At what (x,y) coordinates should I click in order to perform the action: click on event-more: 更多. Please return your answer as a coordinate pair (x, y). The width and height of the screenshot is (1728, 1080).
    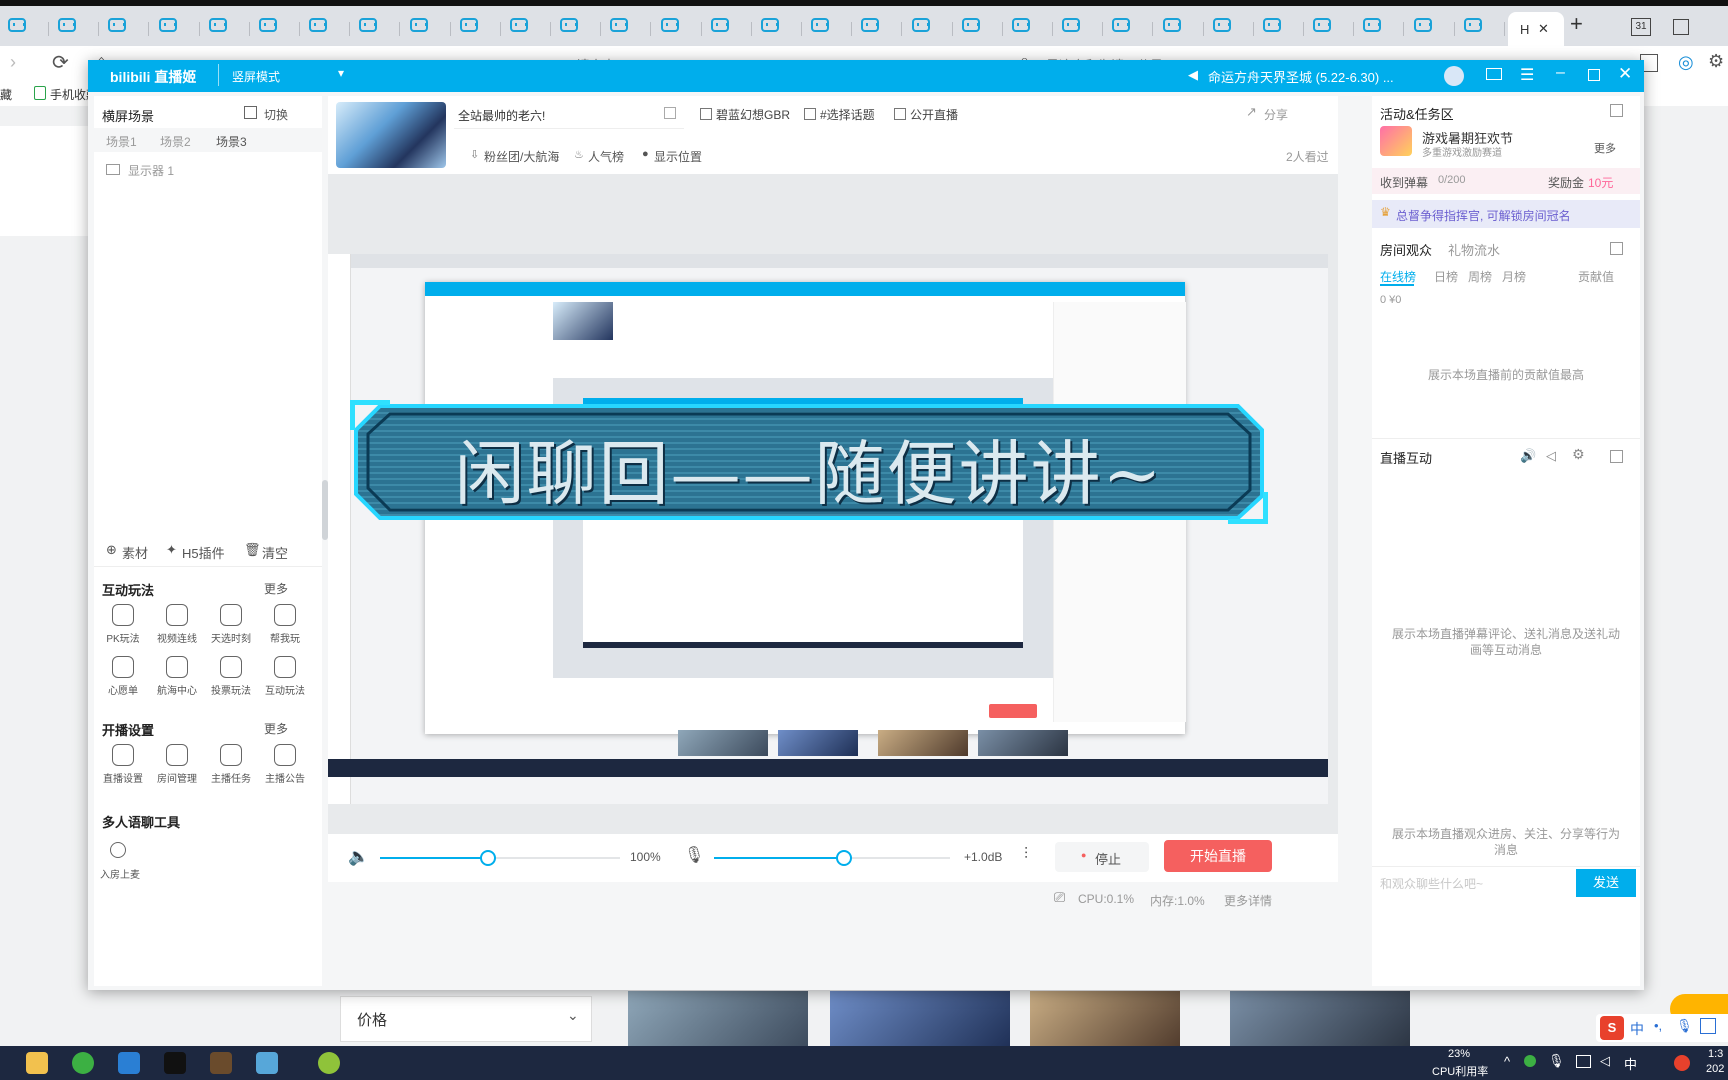
    Looking at the image, I should click on (1605, 148).